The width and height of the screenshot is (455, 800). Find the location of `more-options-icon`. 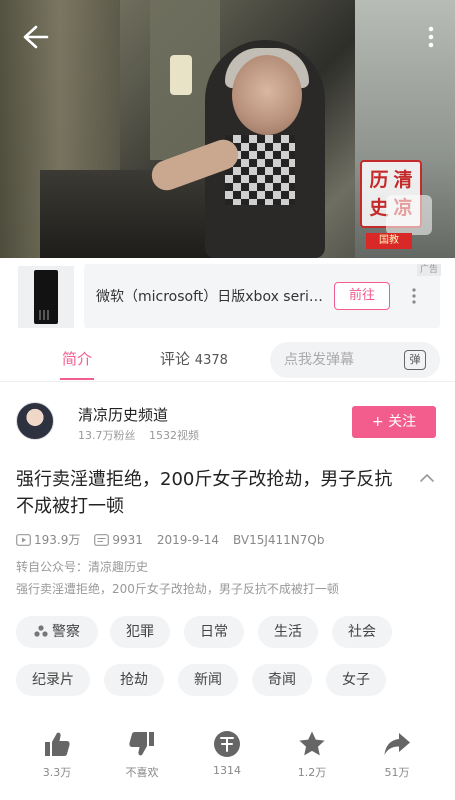

more-options-icon is located at coordinates (431, 37).